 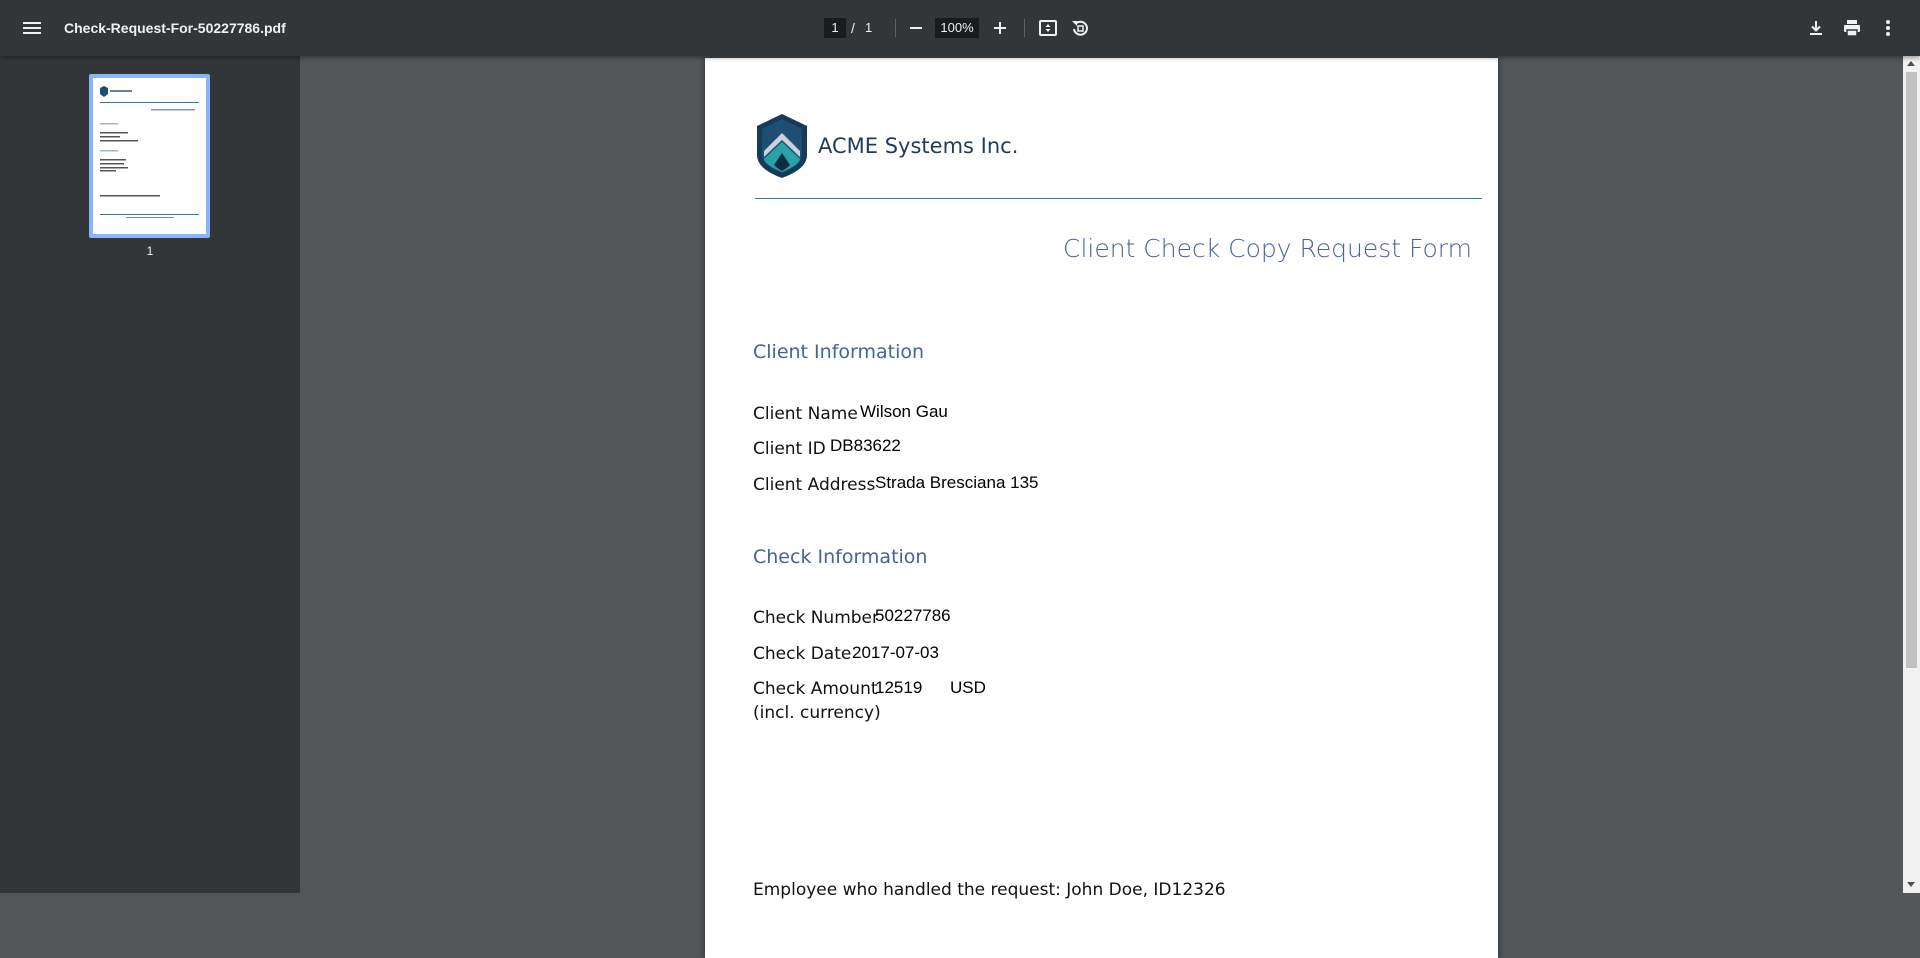 I want to click on client-name-label: Client Name, so click(x=805, y=414).